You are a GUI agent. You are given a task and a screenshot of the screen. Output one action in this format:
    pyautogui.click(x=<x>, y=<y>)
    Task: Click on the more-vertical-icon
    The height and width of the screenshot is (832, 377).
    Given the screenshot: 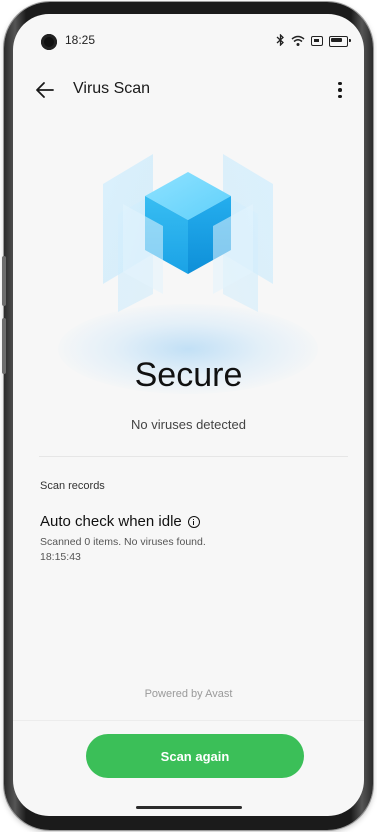 What is the action you would take?
    pyautogui.click(x=340, y=90)
    